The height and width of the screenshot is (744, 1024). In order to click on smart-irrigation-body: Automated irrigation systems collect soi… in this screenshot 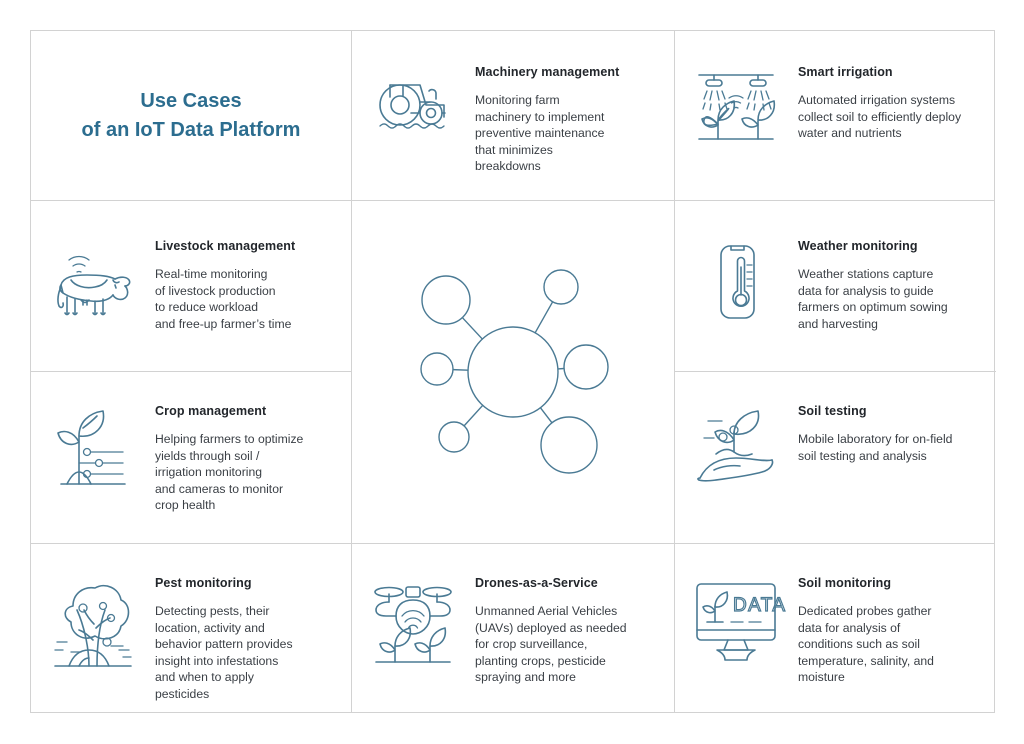, I will do `click(880, 116)`.